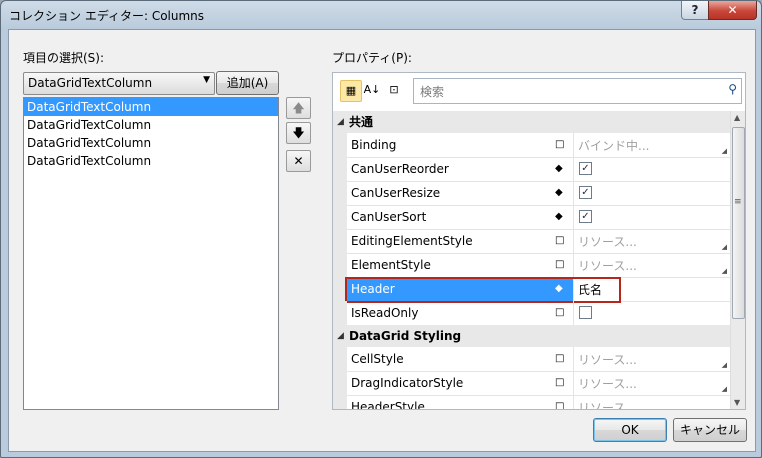 This screenshot has height=458, width=762. Describe the element at coordinates (531, 383) in the screenshot. I see `property-row: DragIndicatorStyle □ リソース... ◢` at that location.